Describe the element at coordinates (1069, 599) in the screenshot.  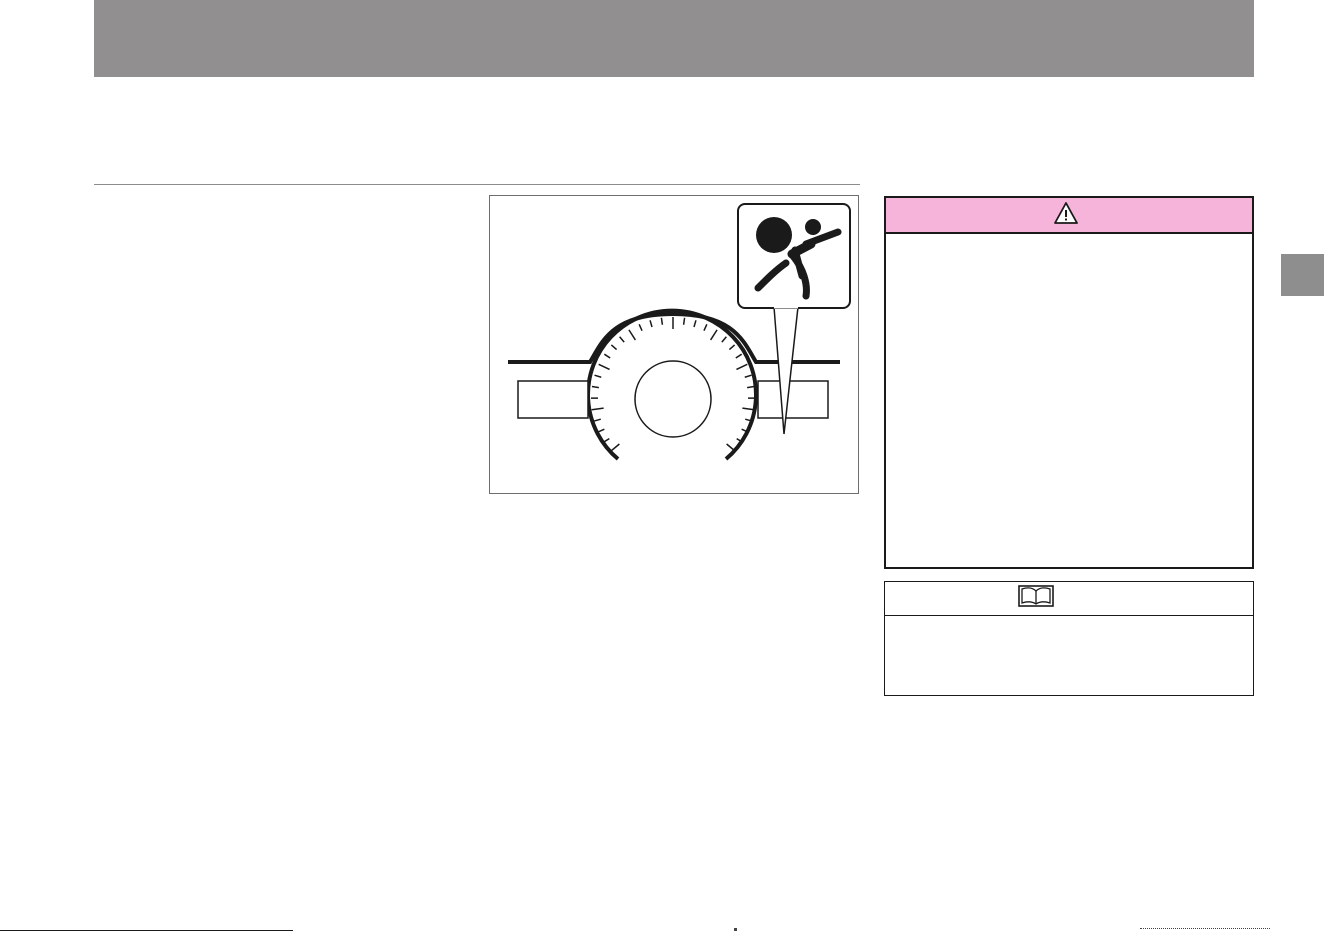
I see `note-header` at that location.